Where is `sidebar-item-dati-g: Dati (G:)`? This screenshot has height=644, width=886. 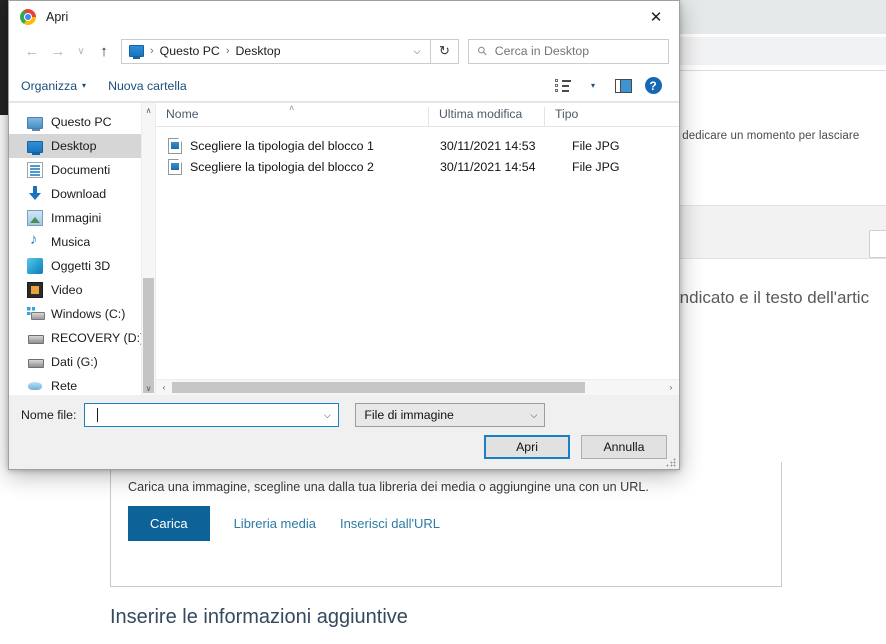
sidebar-item-dati-g: Dati (G:) is located at coordinates (75, 362).